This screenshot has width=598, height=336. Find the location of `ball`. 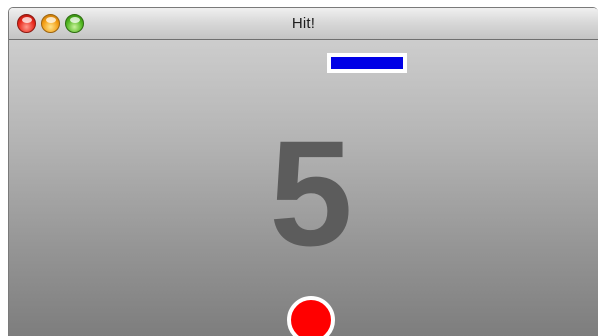

ball is located at coordinates (311, 316).